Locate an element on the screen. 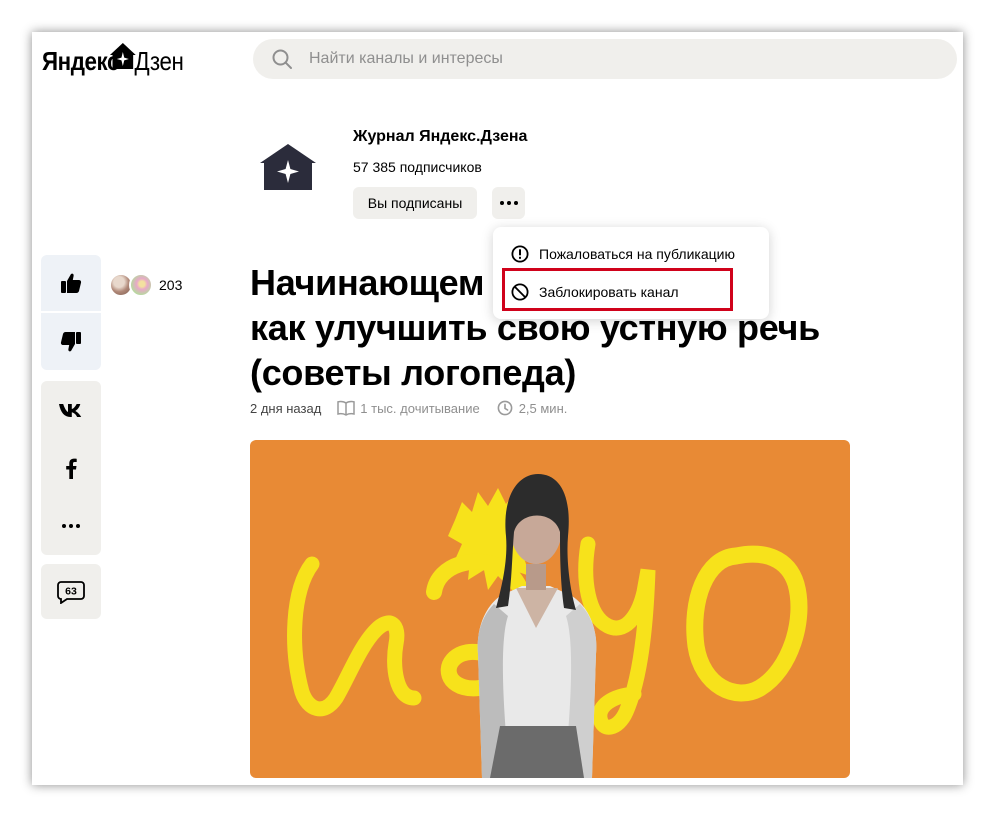  reads-count: 1 тыс. дочитывание is located at coordinates (420, 408).